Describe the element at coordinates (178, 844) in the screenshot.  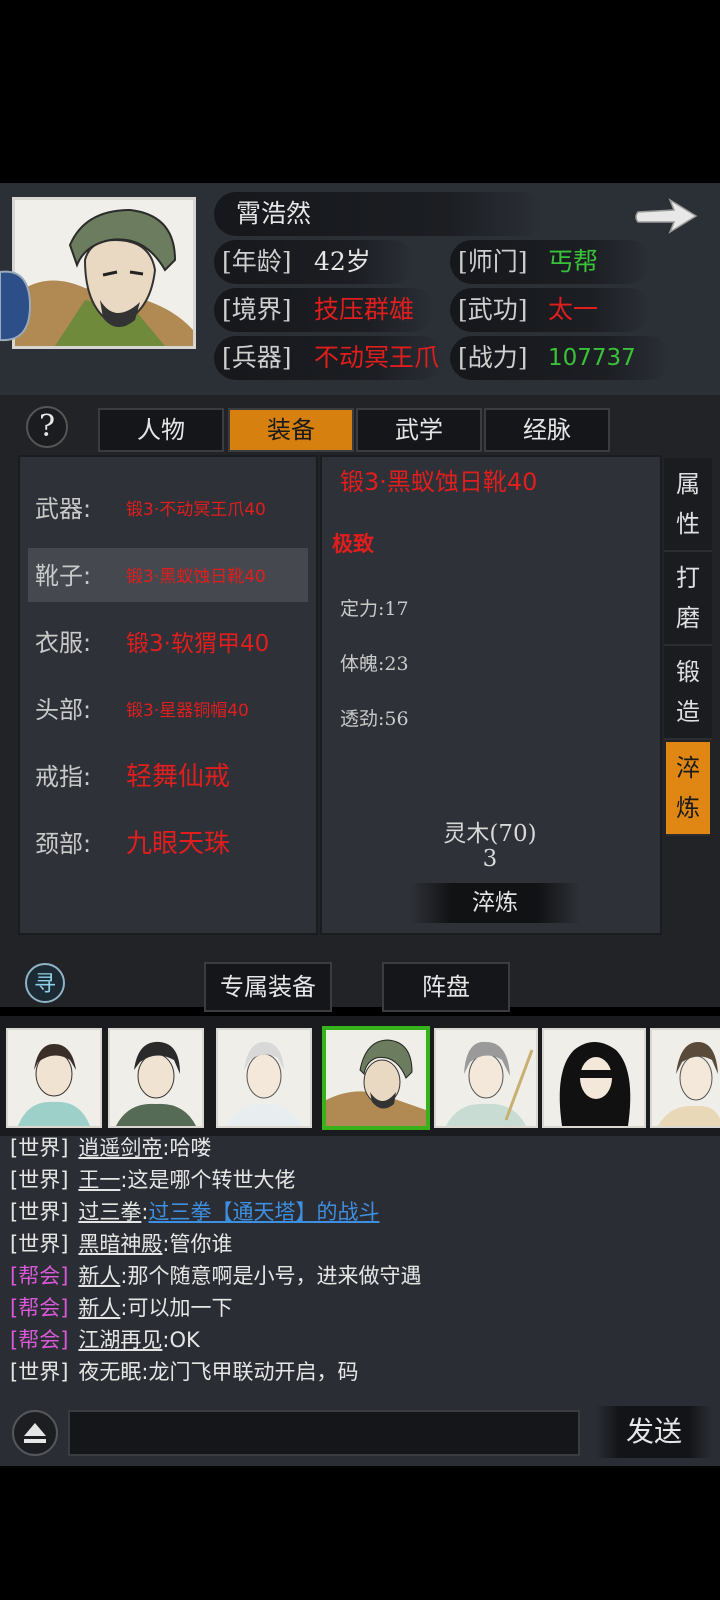
I see `slot-value: 九眼天珠` at that location.